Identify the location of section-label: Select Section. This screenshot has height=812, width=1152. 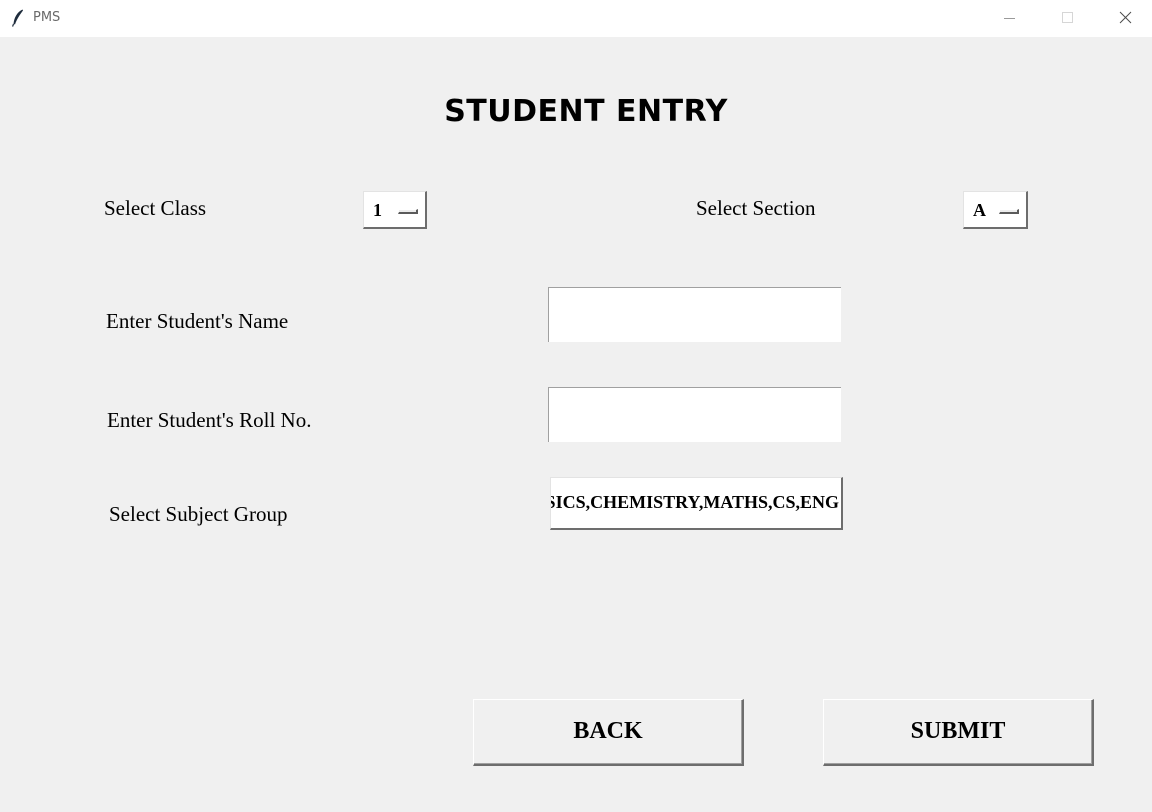
(756, 208).